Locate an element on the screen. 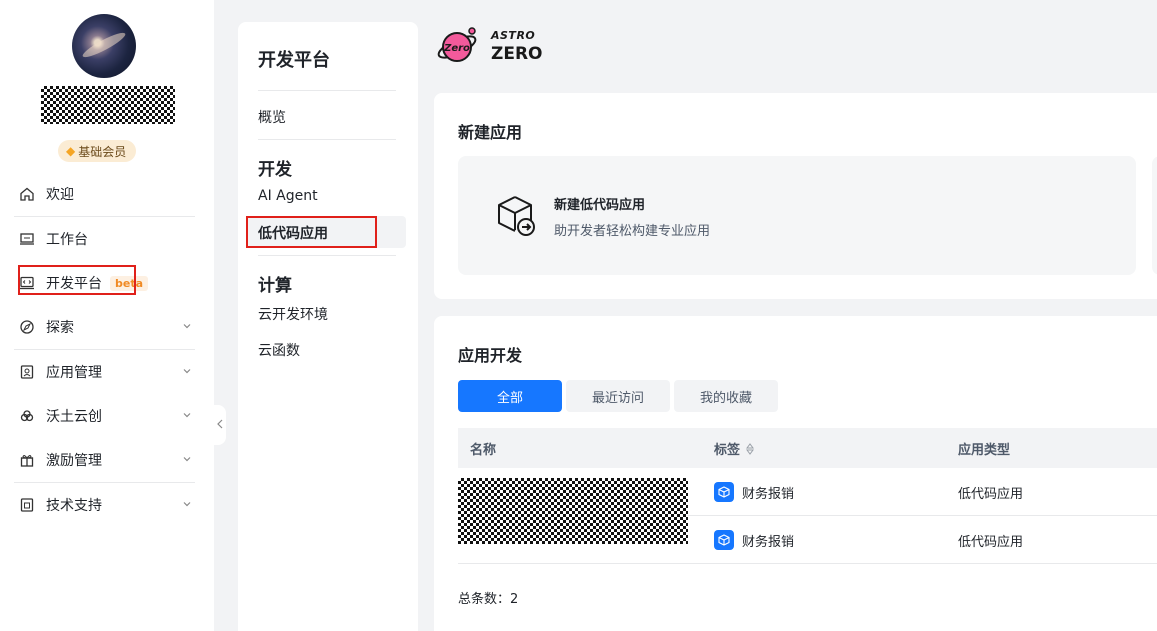 The height and width of the screenshot is (631, 1157). column-app-type: 应用类型 is located at coordinates (984, 450).